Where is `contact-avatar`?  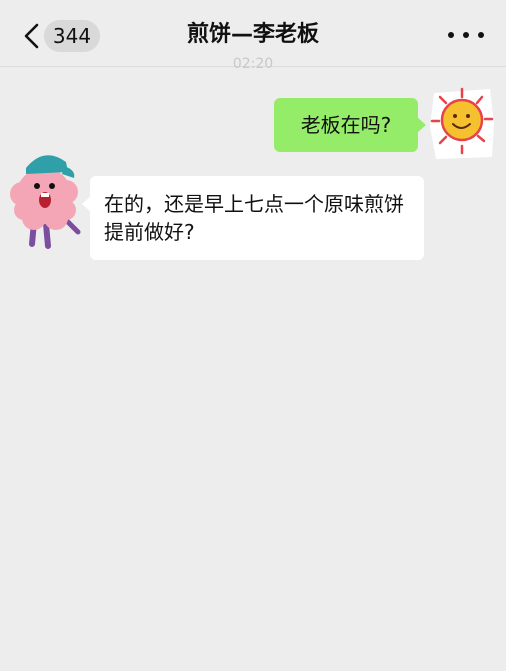
contact-avatar is located at coordinates (46, 202).